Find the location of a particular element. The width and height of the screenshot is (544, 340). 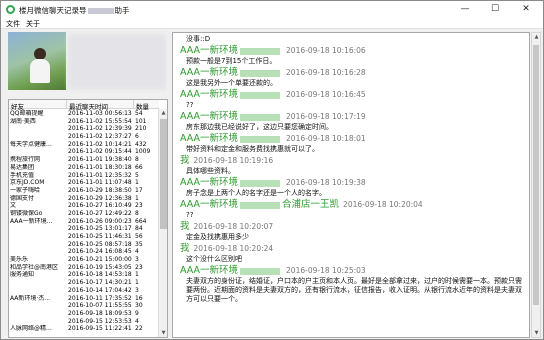

message-timestamp: 2016-09-18 10:16:06 is located at coordinates (326, 50).